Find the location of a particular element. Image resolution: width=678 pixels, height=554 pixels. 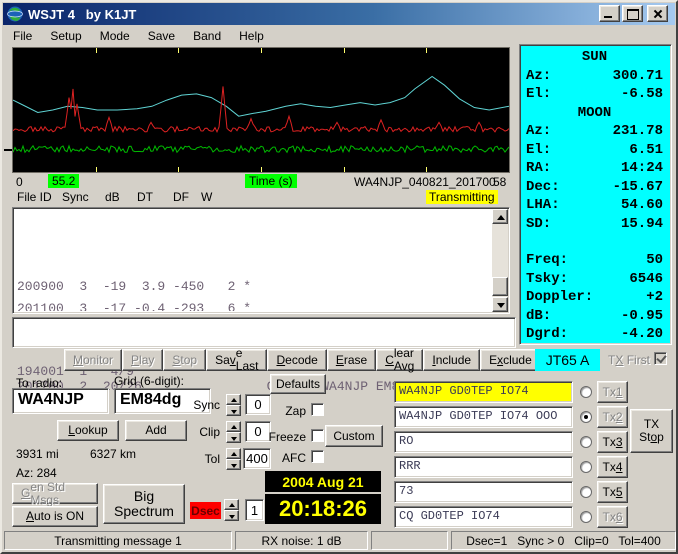

zap-checkbox is located at coordinates (317, 409).